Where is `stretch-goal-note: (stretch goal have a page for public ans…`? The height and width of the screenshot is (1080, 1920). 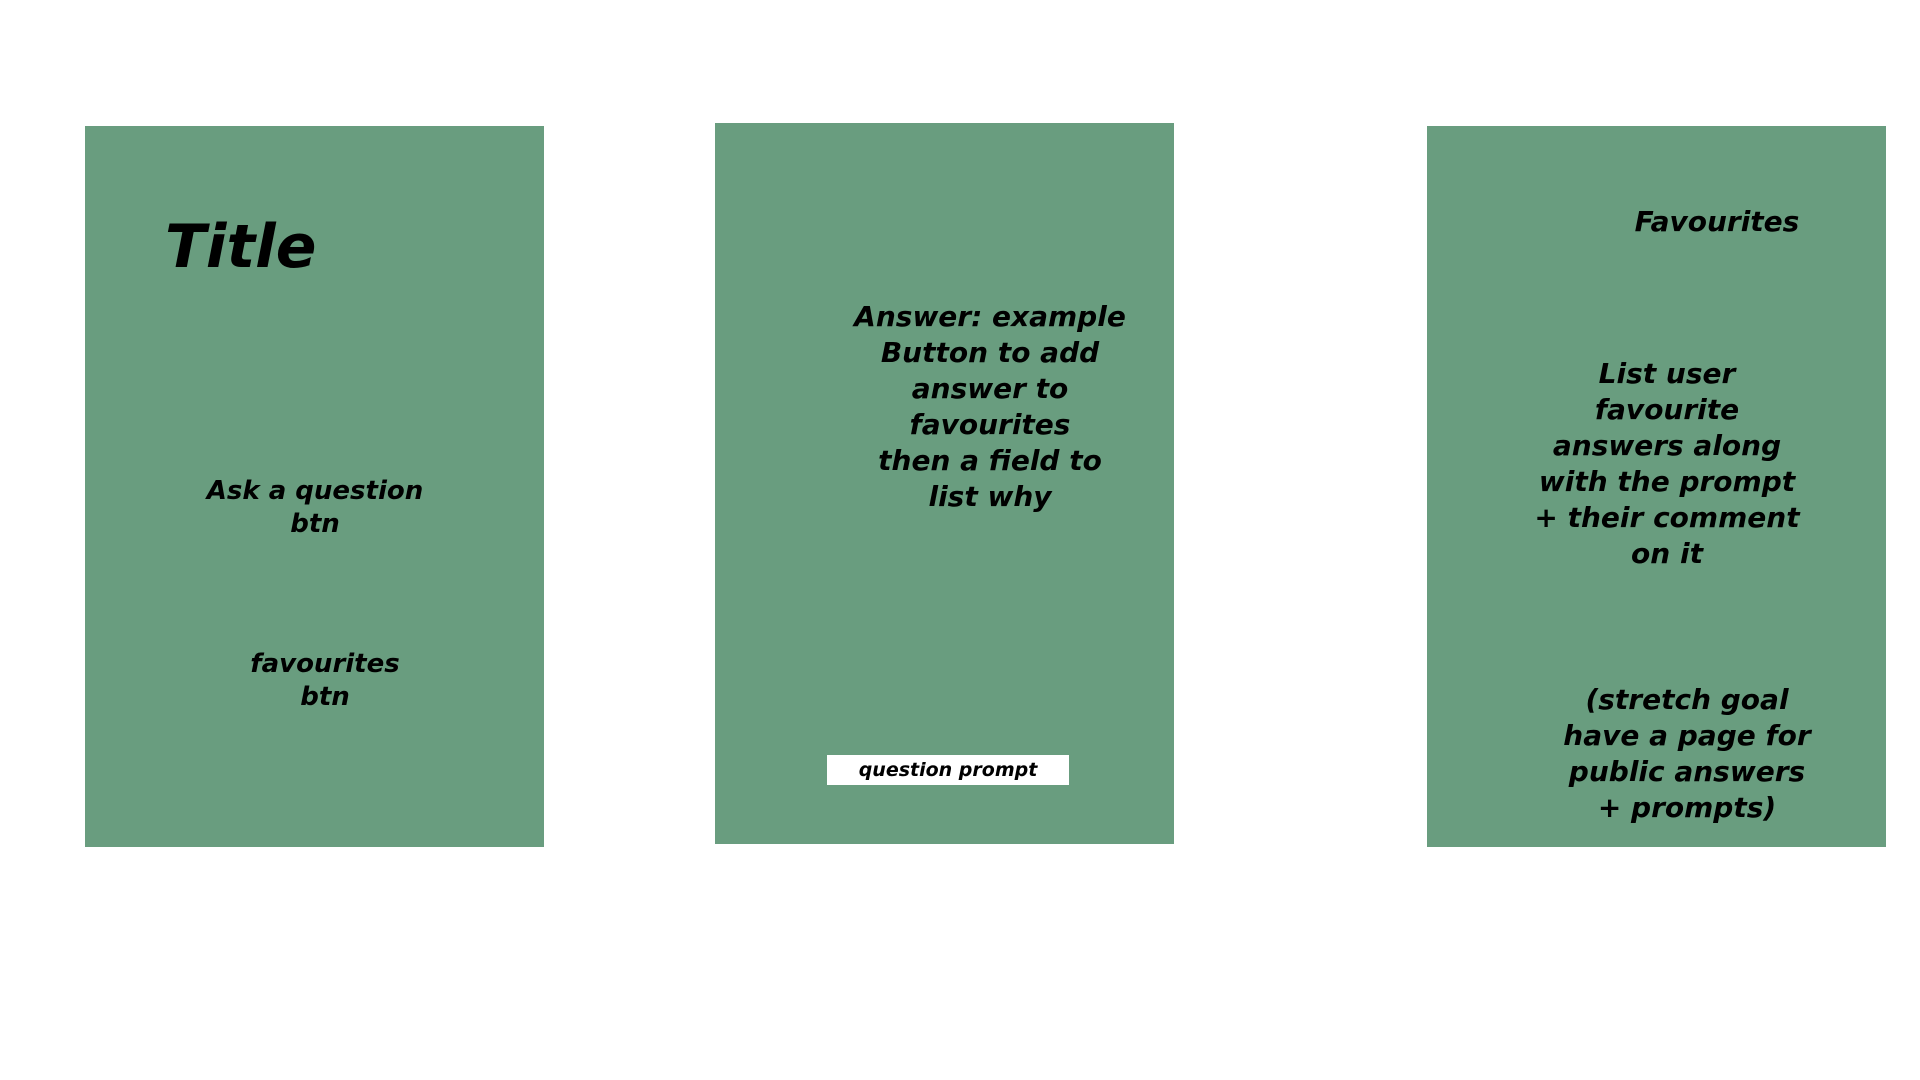
stretch-goal-note: (stretch goal have a page for public ans… is located at coordinates (1687, 753).